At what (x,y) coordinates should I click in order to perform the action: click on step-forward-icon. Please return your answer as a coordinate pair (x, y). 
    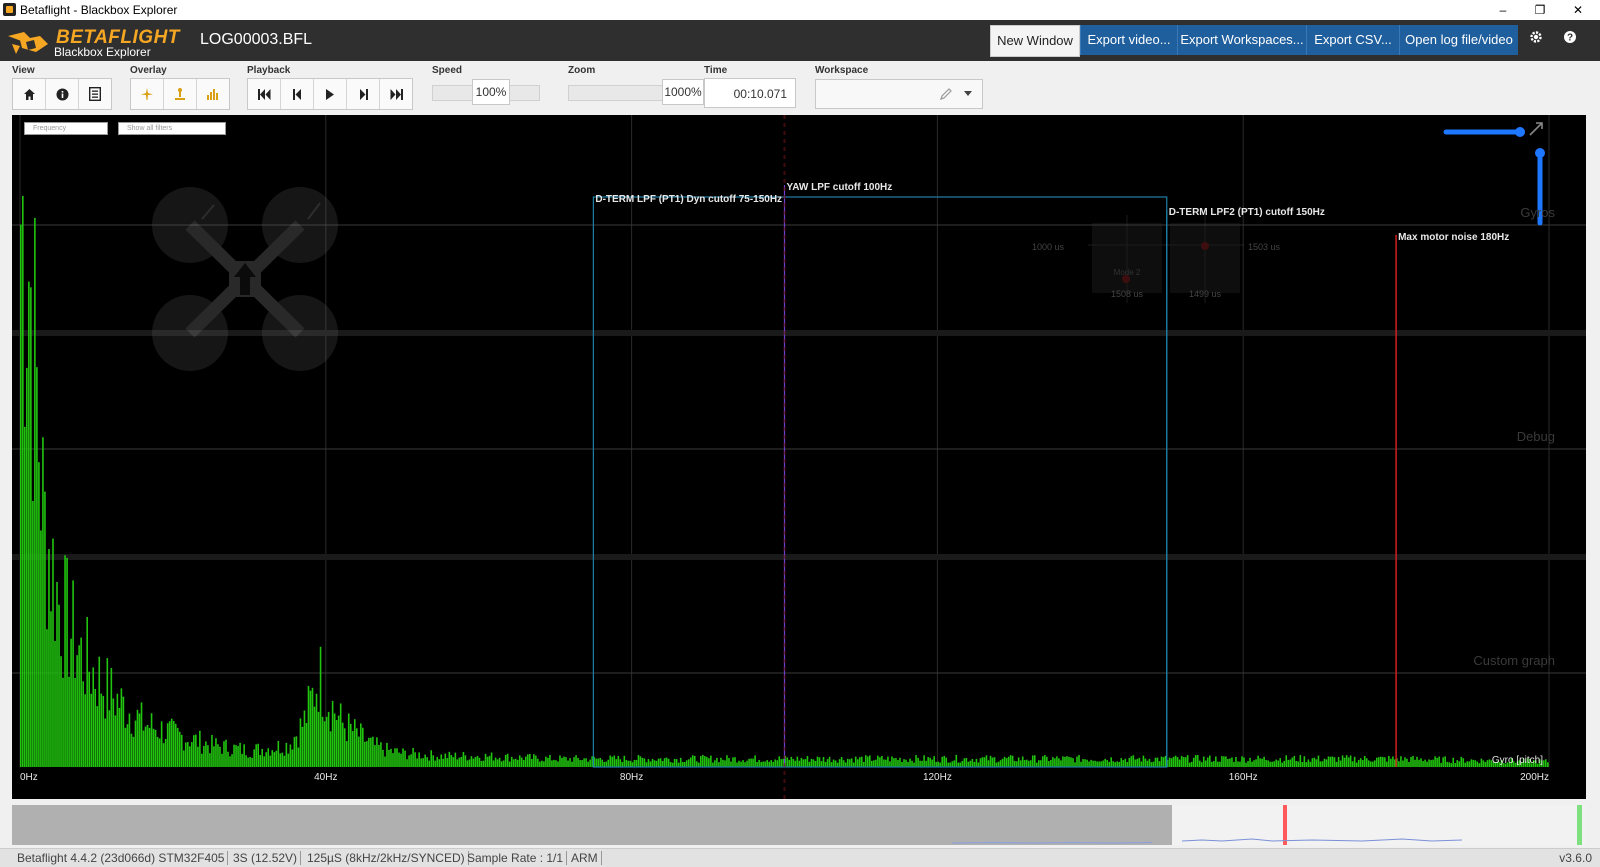
    Looking at the image, I should click on (363, 94).